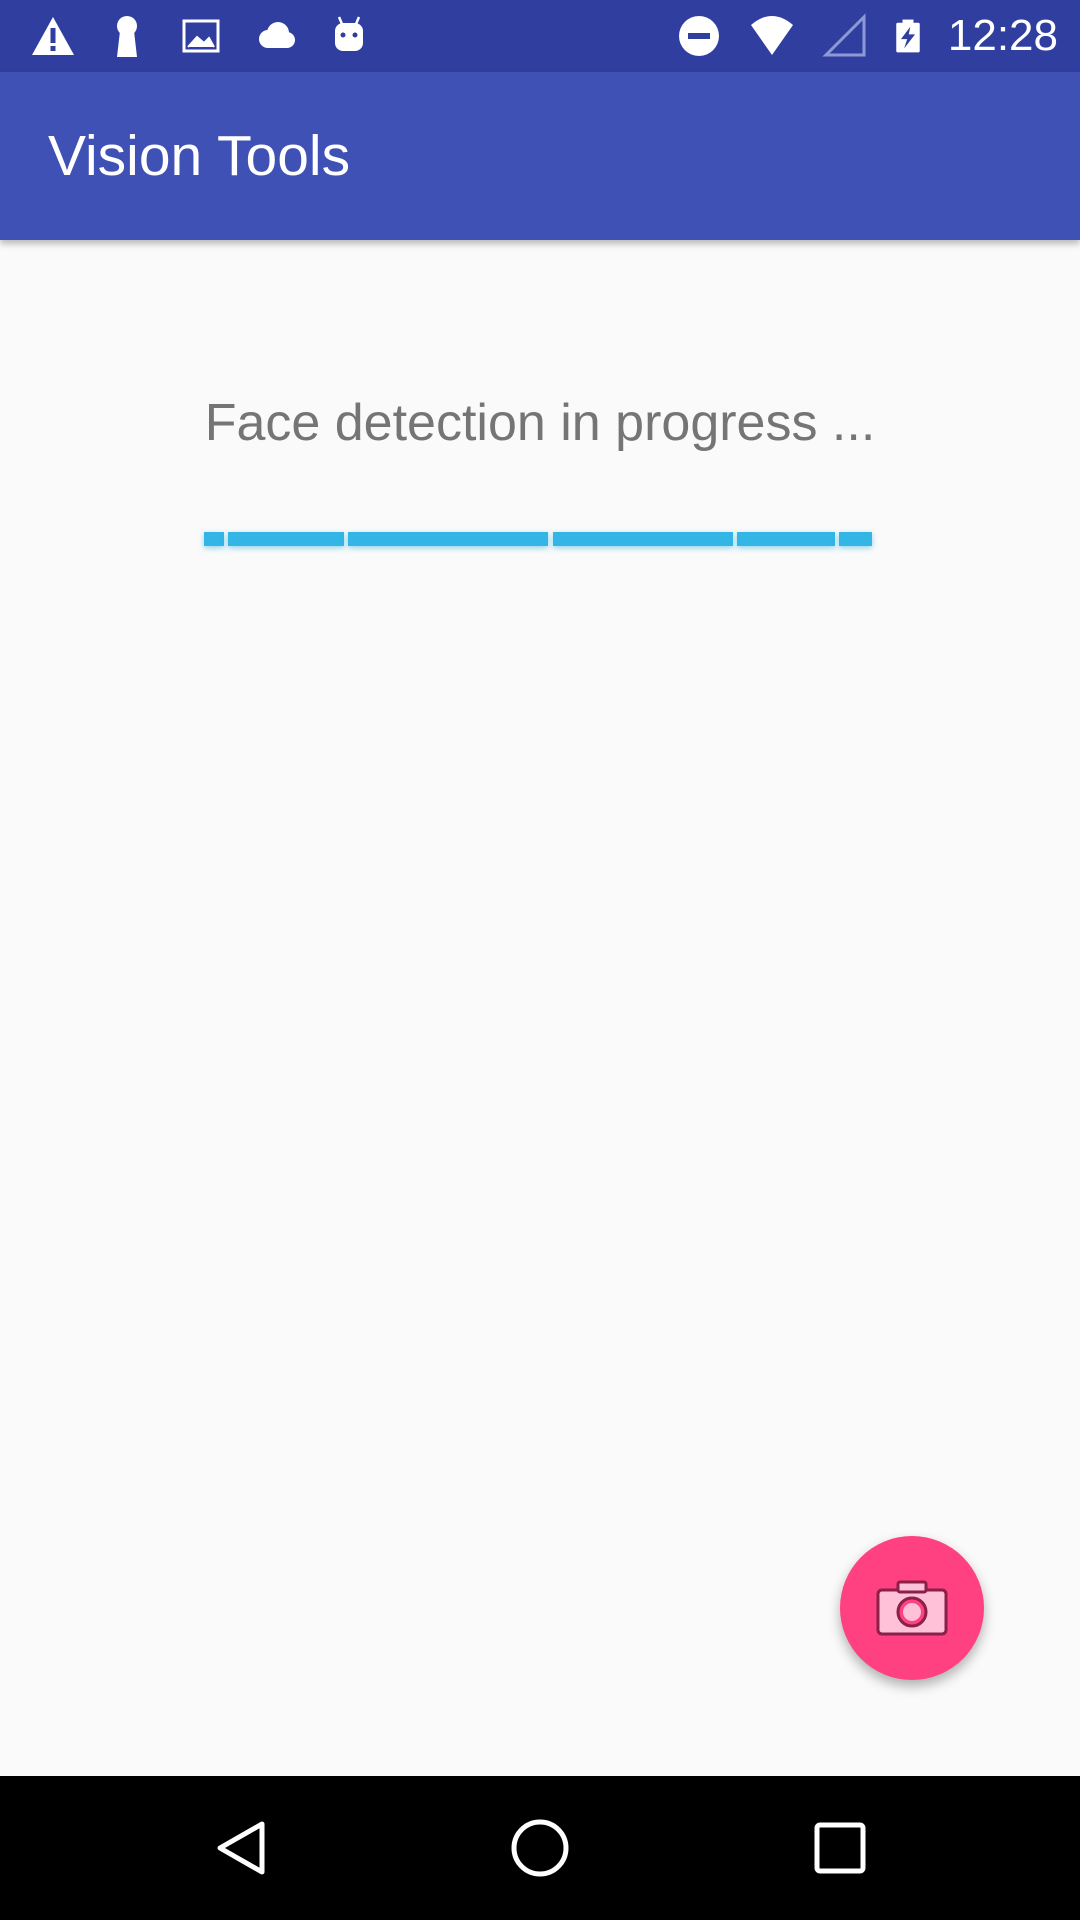  Describe the element at coordinates (53, 36) in the screenshot. I see `warning-icon` at that location.